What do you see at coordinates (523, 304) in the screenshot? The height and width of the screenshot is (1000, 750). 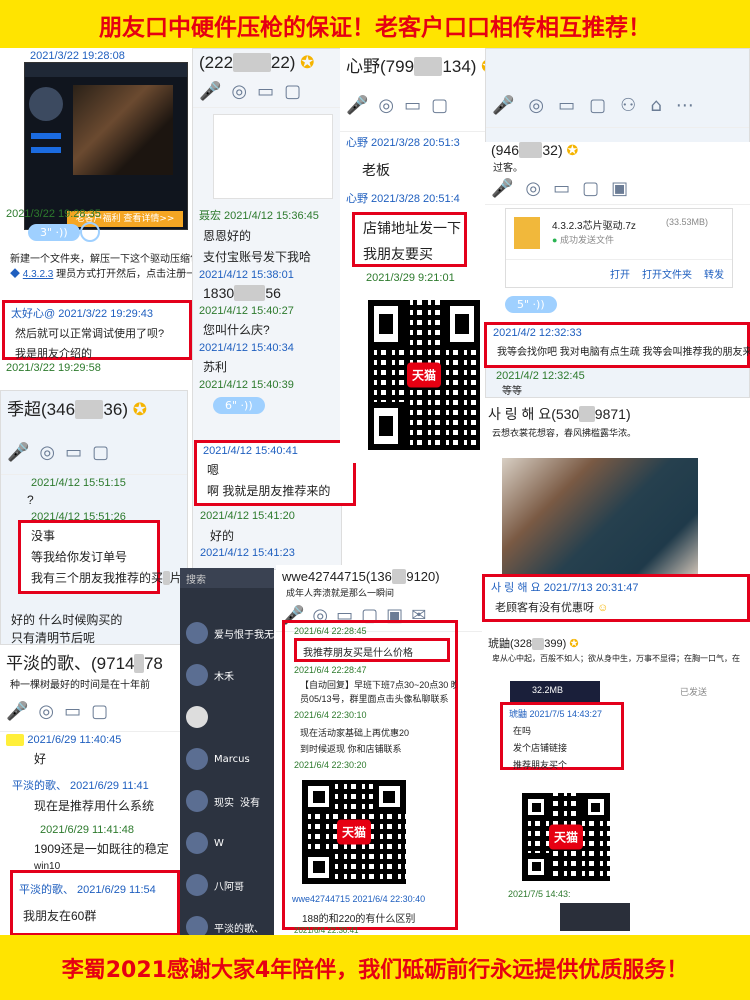 I see `voice-duration: 5"` at bounding box center [523, 304].